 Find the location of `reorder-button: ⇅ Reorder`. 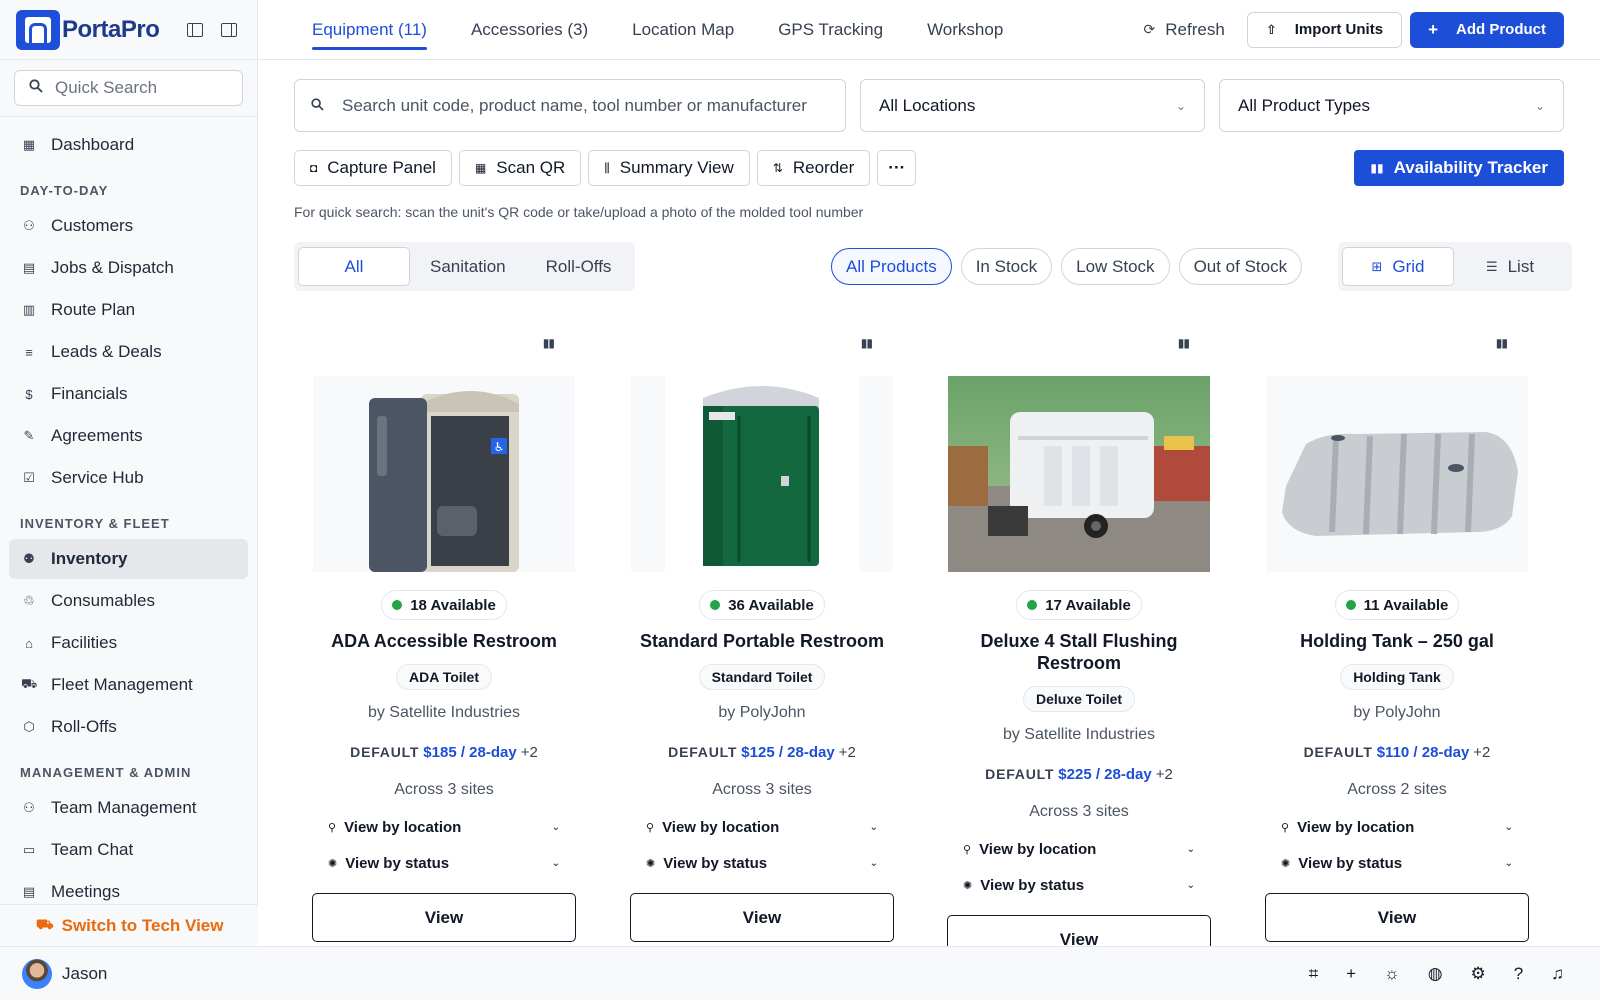

reorder-button: ⇅ Reorder is located at coordinates (813, 168).